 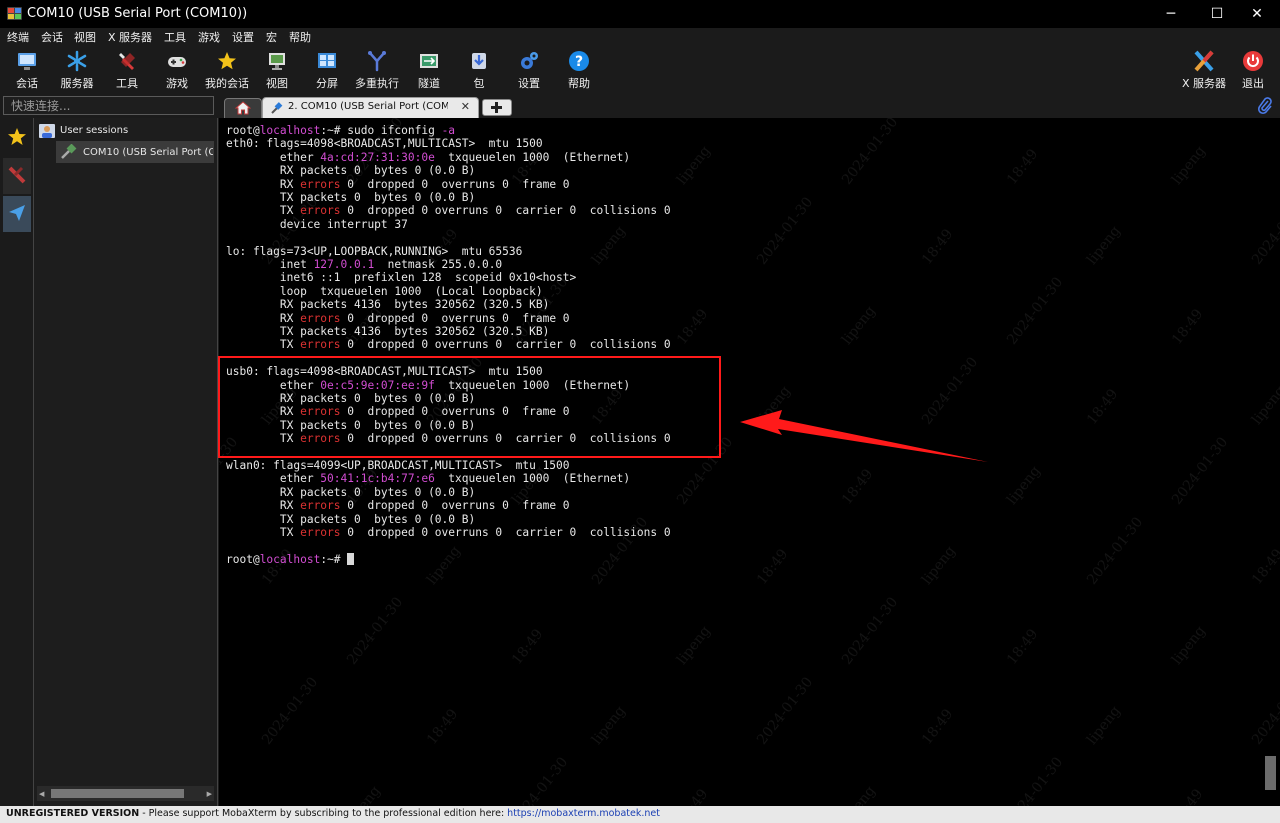 What do you see at coordinates (209, 37) in the screenshot?
I see `menu-games: 游戏` at bounding box center [209, 37].